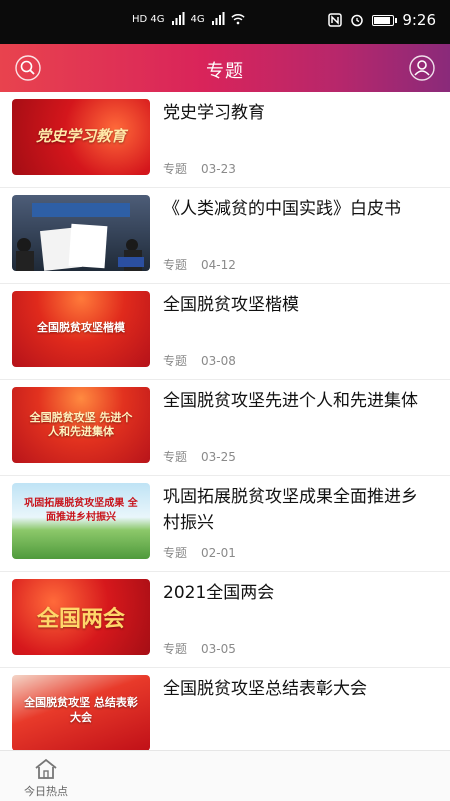 The width and height of the screenshot is (450, 801). Describe the element at coordinates (148, 19) in the screenshot. I see `network-left-text: HD 4G` at that location.